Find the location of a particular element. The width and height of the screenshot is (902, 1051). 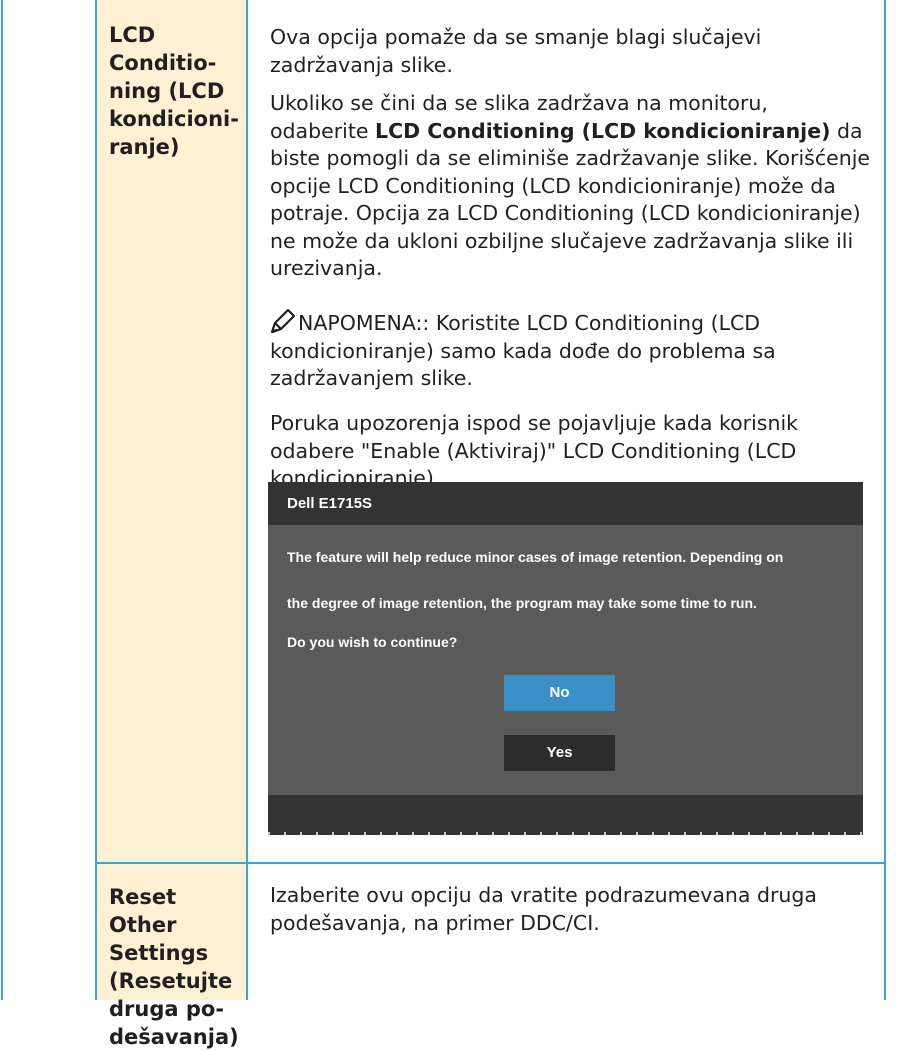

pencil-note-icon is located at coordinates (283, 321).